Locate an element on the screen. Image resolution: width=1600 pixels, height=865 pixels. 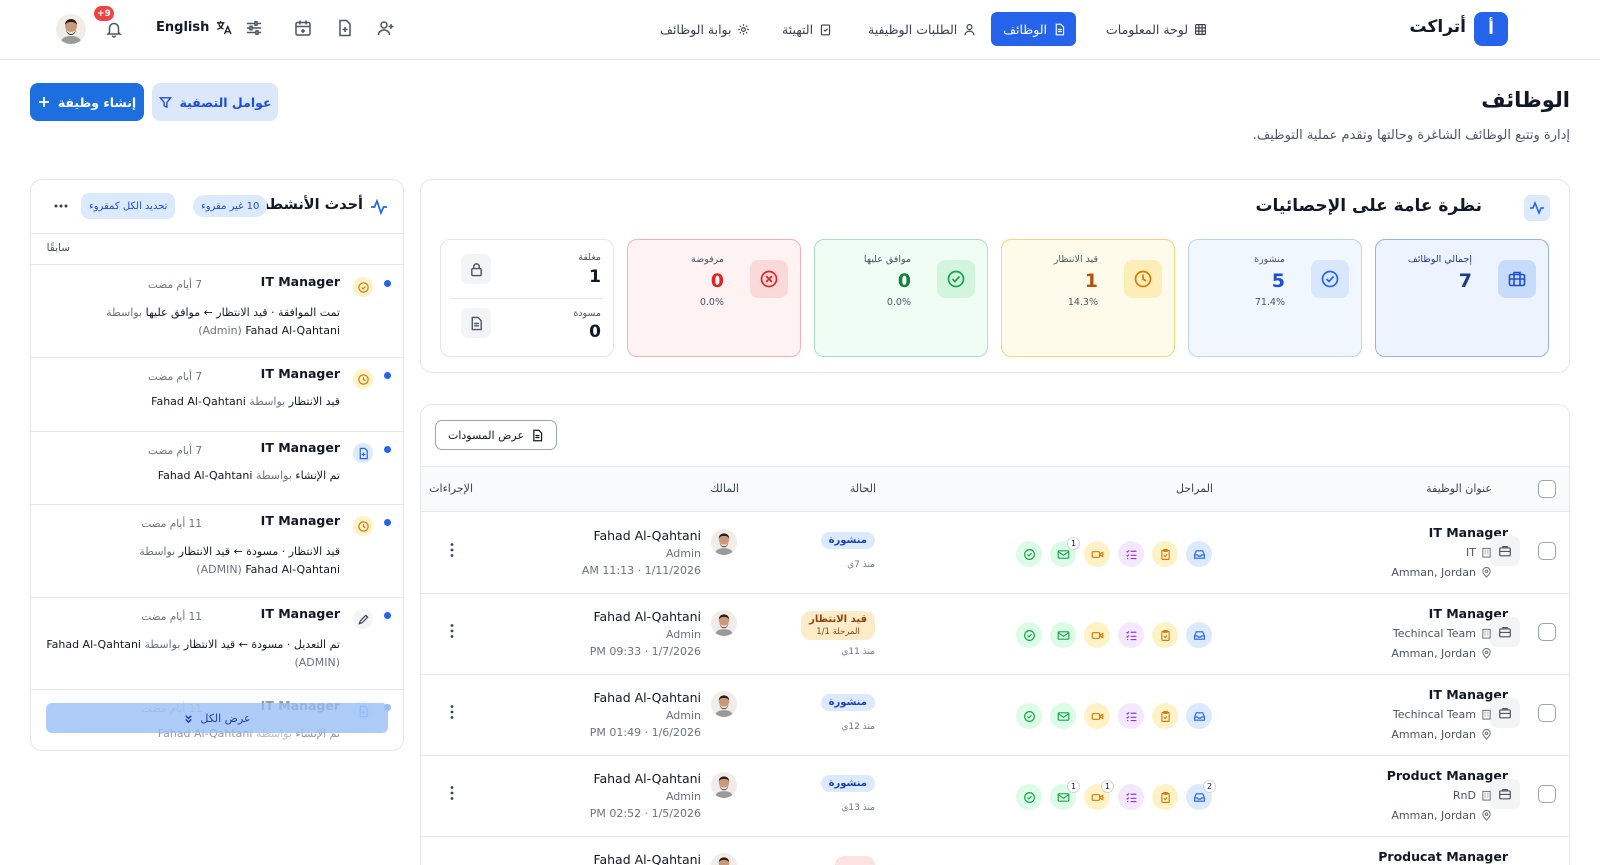
section-label: سابقًا is located at coordinates (58, 248).